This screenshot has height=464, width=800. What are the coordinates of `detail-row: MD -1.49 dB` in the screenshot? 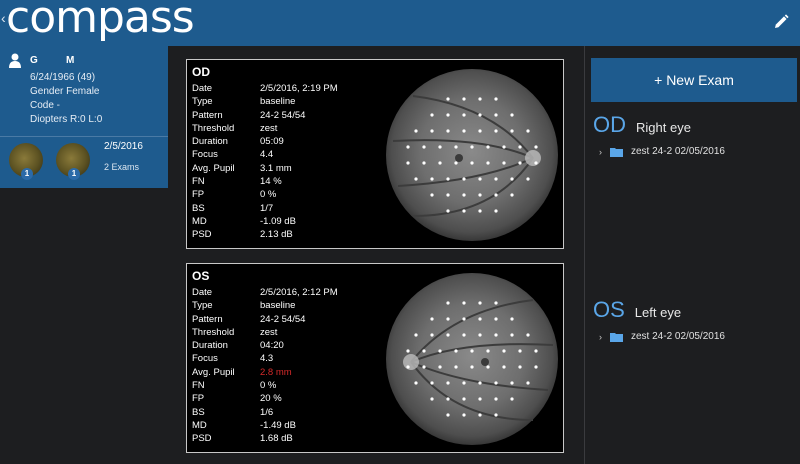 It's located at (265, 425).